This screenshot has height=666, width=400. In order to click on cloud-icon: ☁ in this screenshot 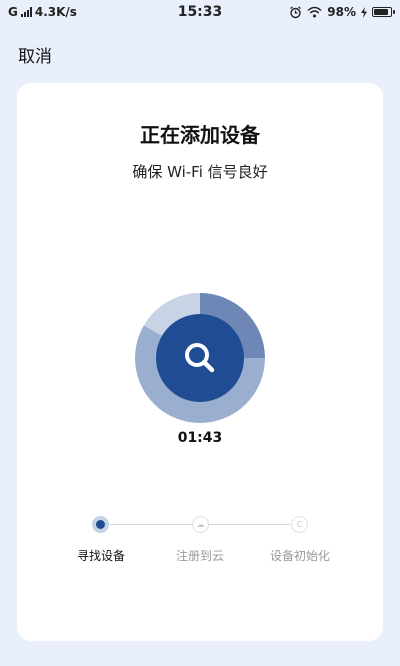, I will do `click(200, 524)`.